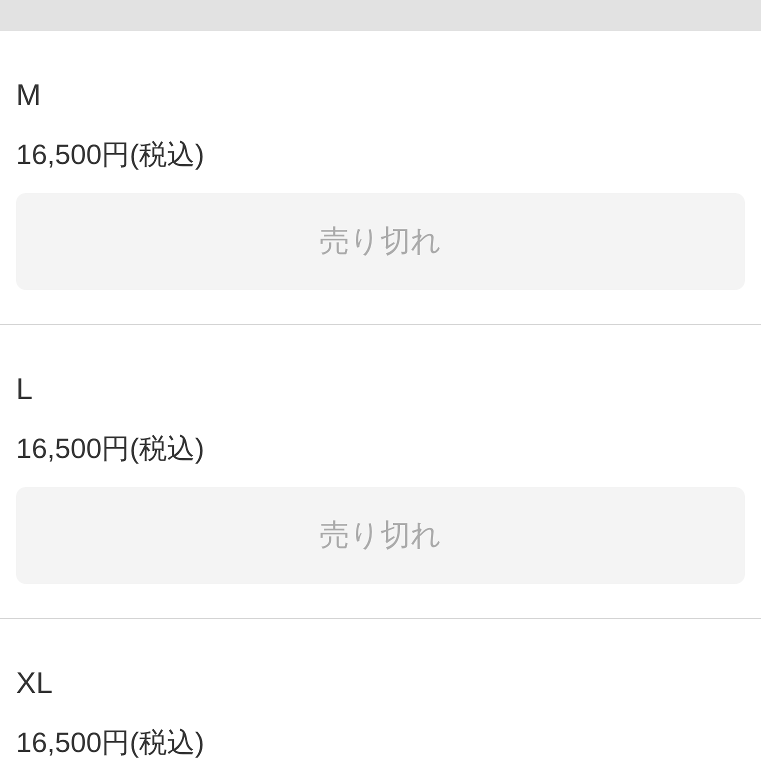 This screenshot has height=761, width=761. What do you see at coordinates (25, 390) in the screenshot?
I see `size-label: L` at bounding box center [25, 390].